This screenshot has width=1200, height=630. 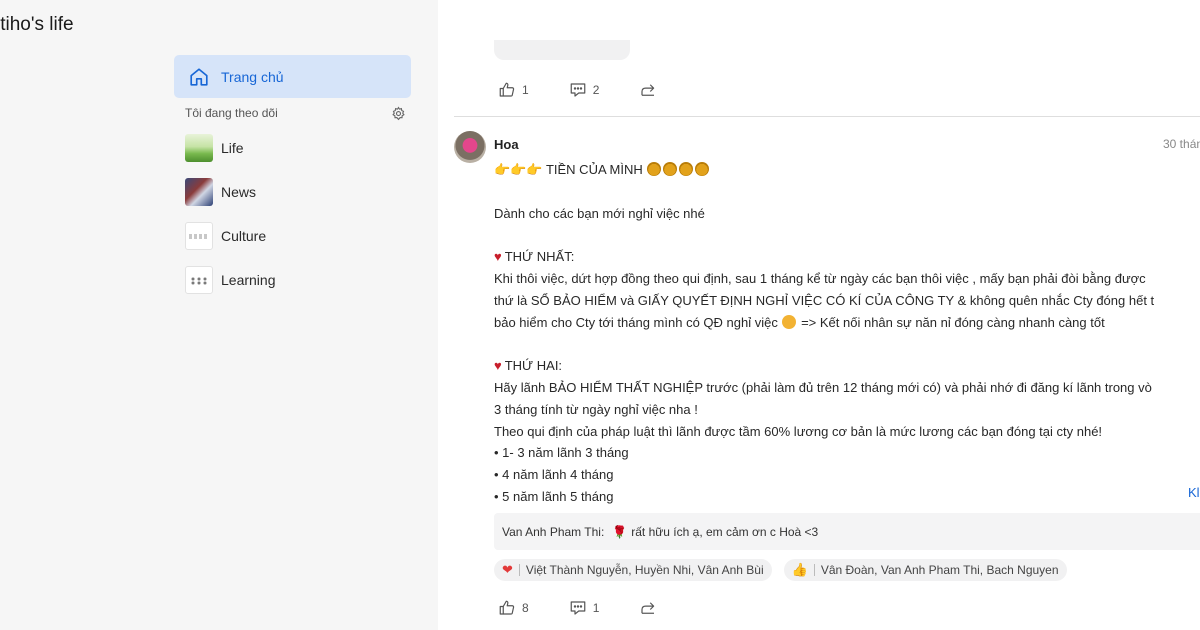 I want to click on like-count: 1, so click(x=525, y=90).